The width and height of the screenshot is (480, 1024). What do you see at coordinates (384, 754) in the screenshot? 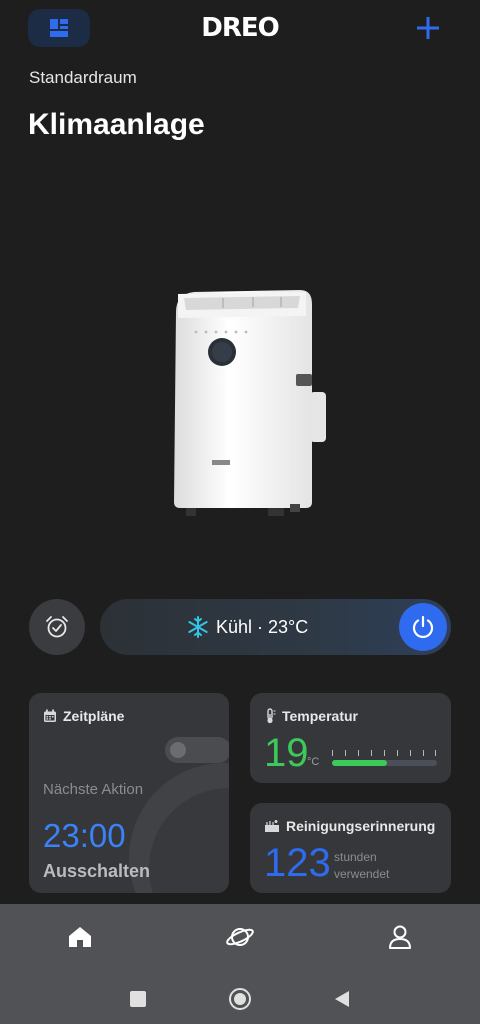
I see `temperature-scale-ticks` at bounding box center [384, 754].